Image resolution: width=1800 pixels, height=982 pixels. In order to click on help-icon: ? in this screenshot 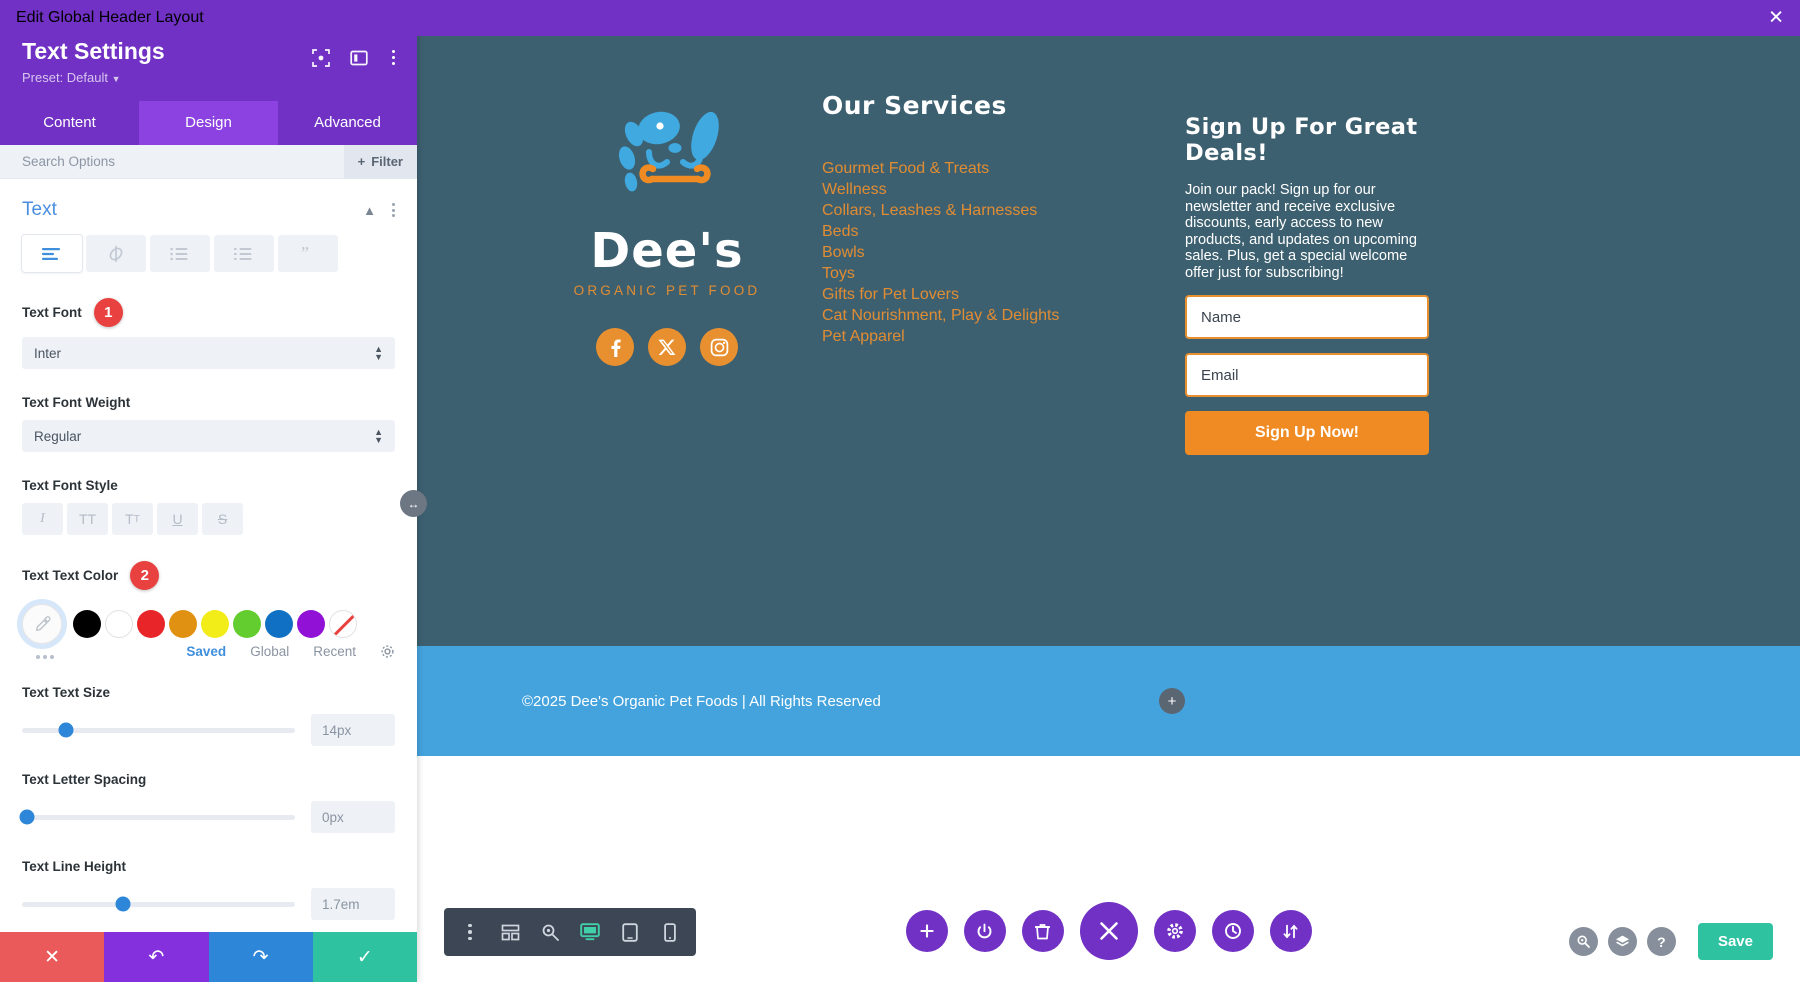, I will do `click(1661, 941)`.